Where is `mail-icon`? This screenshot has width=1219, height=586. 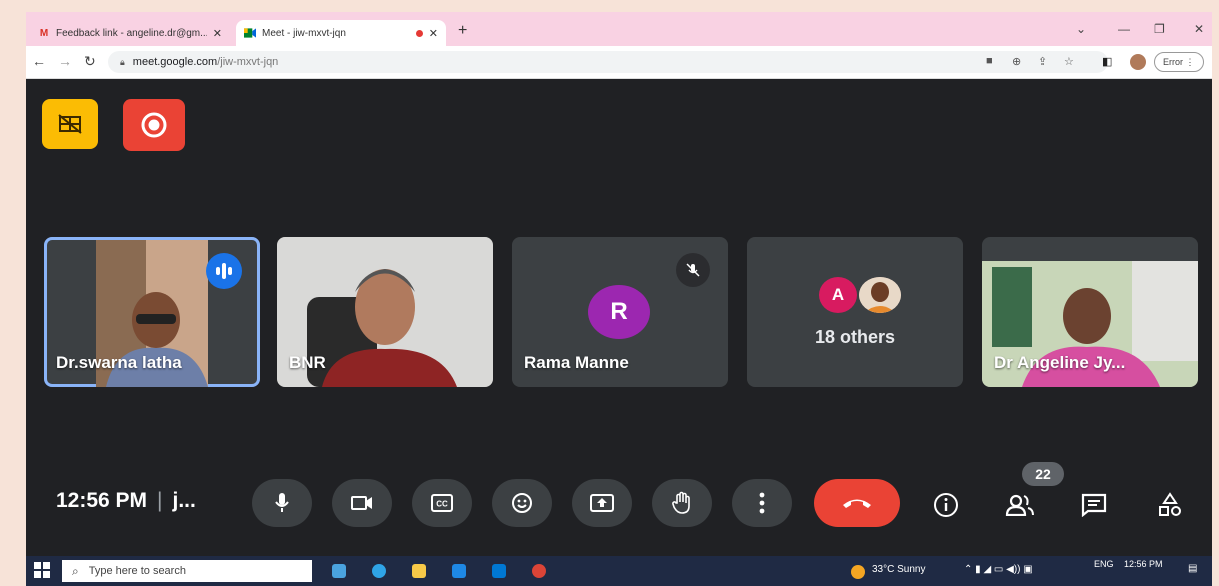
mail-icon is located at coordinates (499, 571).